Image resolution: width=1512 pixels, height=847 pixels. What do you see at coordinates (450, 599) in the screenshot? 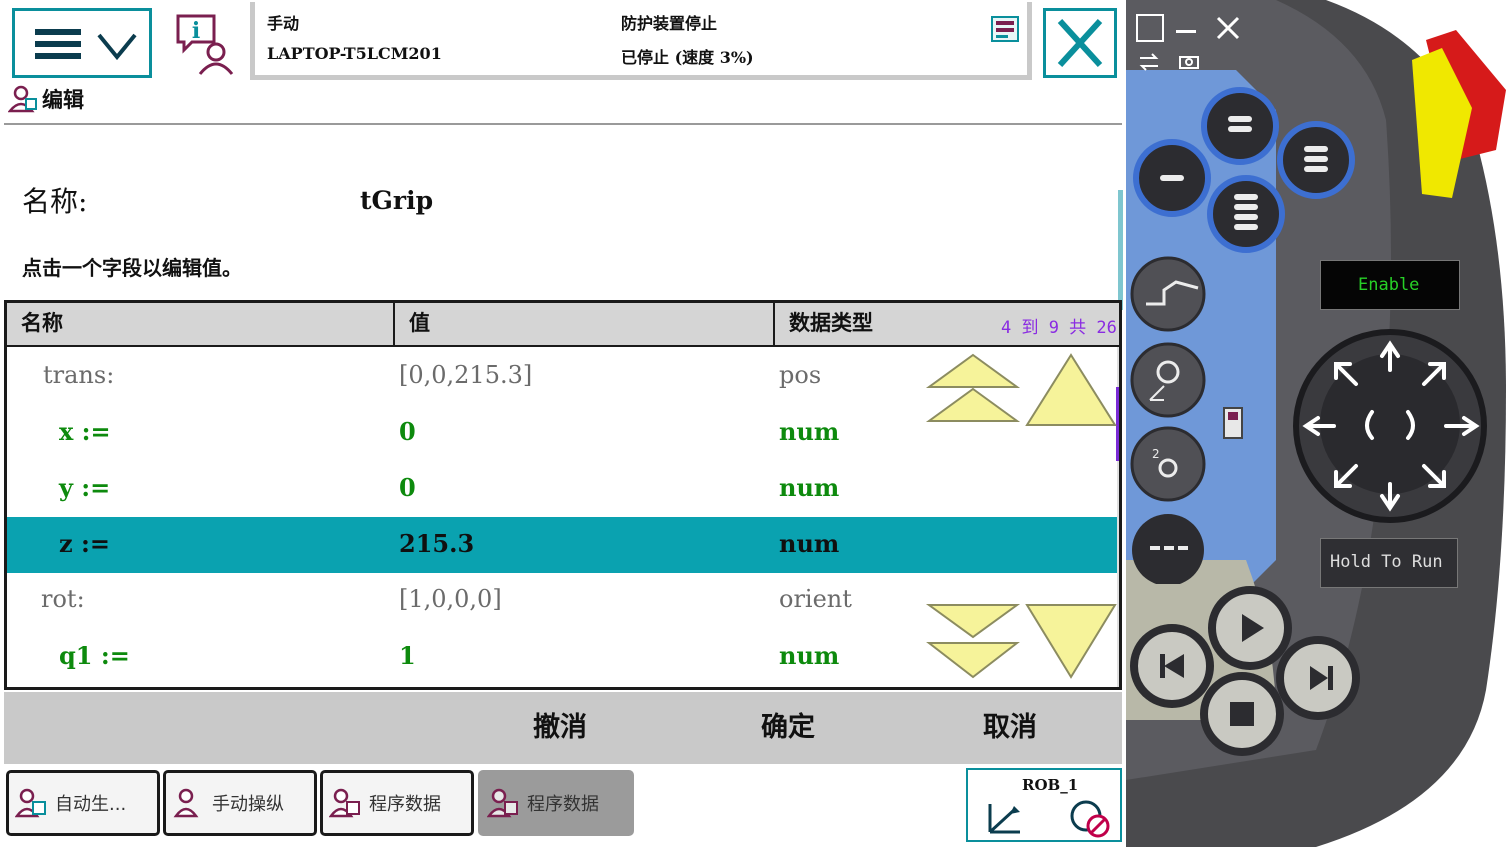
I see `row-value: [1,0,0,0]` at bounding box center [450, 599].